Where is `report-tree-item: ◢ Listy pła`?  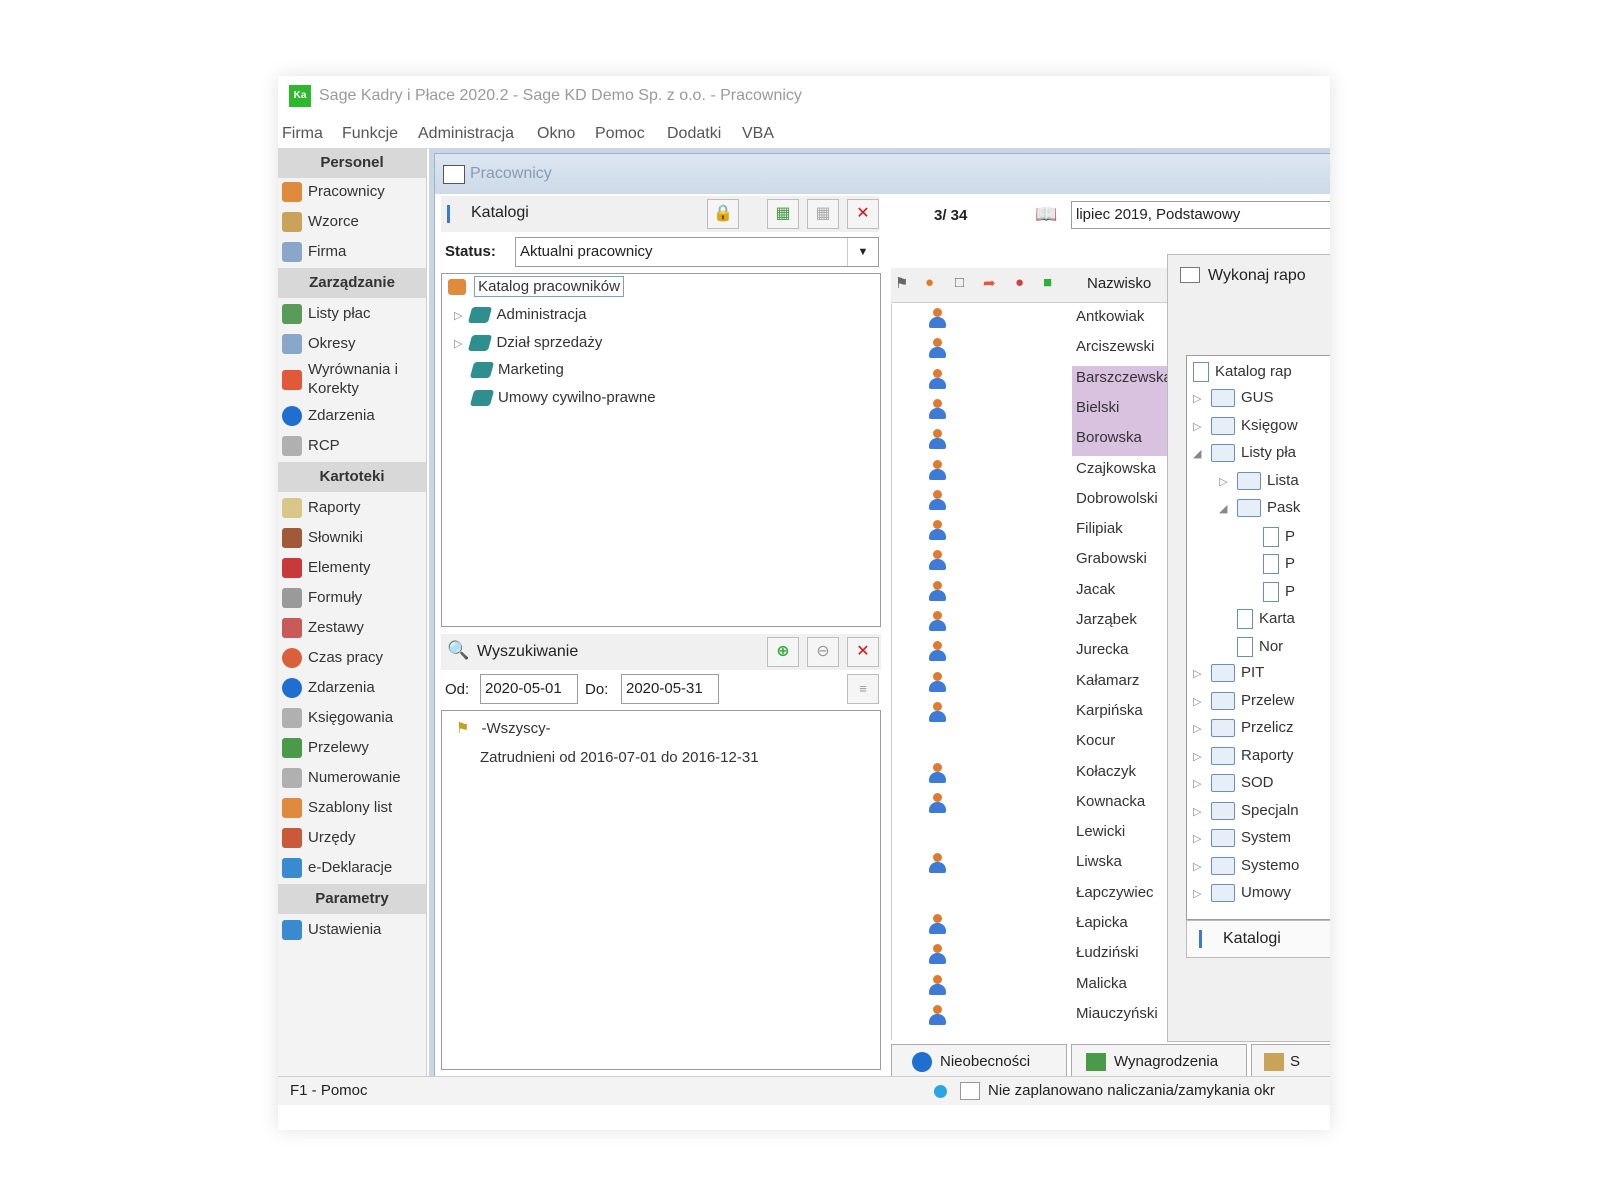
report-tree-item: ◢ Listy pła is located at coordinates (1244, 453).